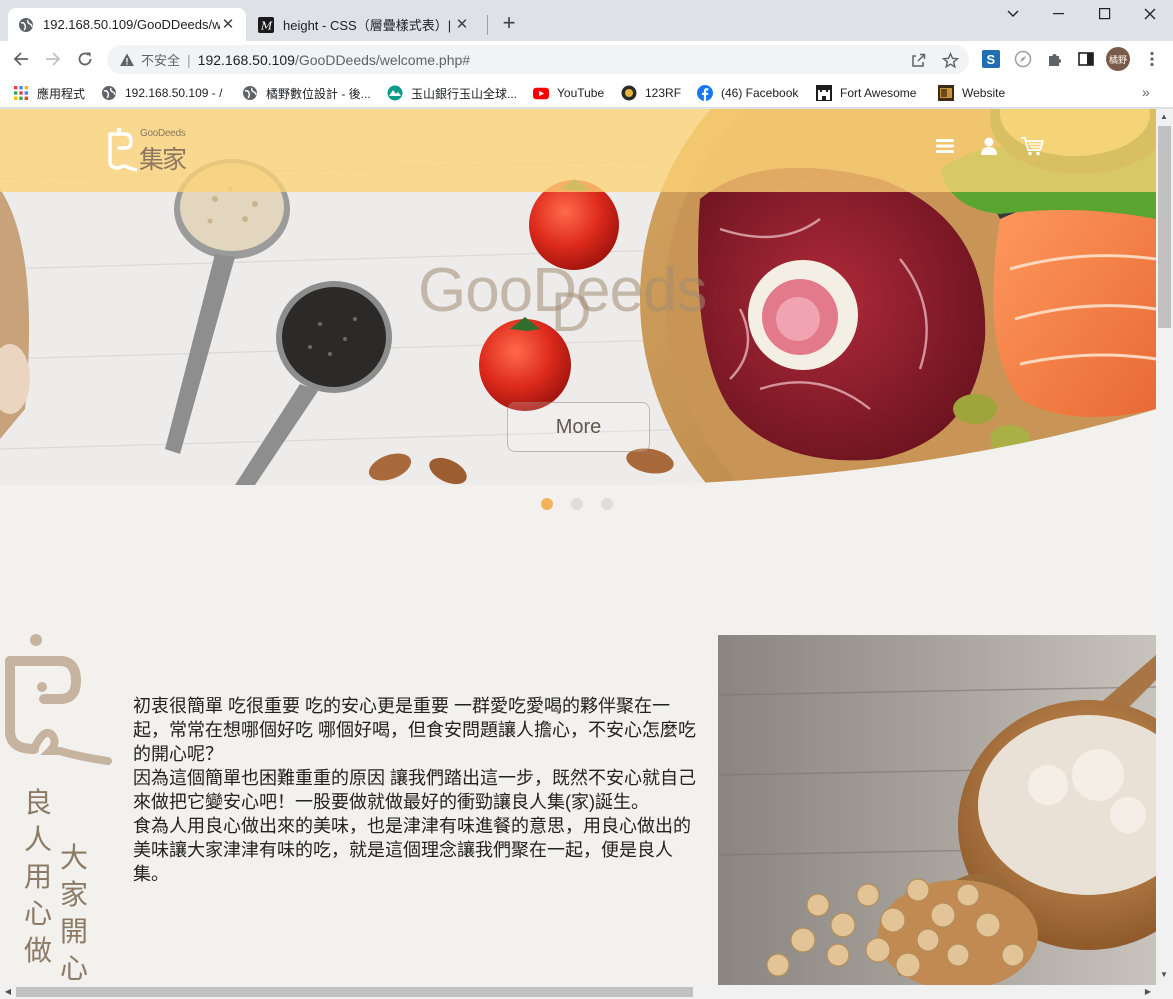  What do you see at coordinates (127, 60) in the screenshot?
I see `warning-icon` at bounding box center [127, 60].